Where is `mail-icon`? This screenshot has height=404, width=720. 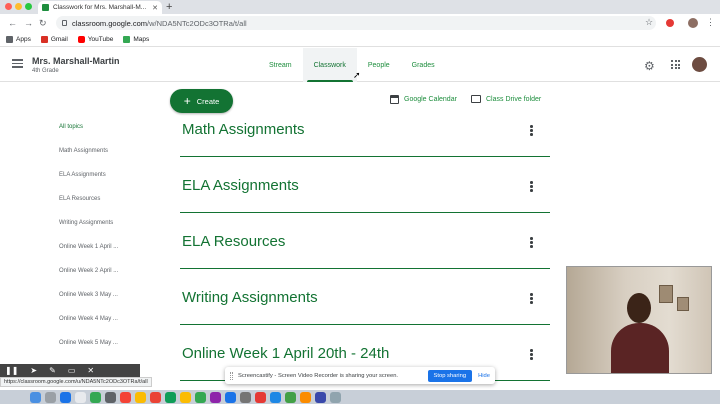 mail-icon is located at coordinates (80, 397).